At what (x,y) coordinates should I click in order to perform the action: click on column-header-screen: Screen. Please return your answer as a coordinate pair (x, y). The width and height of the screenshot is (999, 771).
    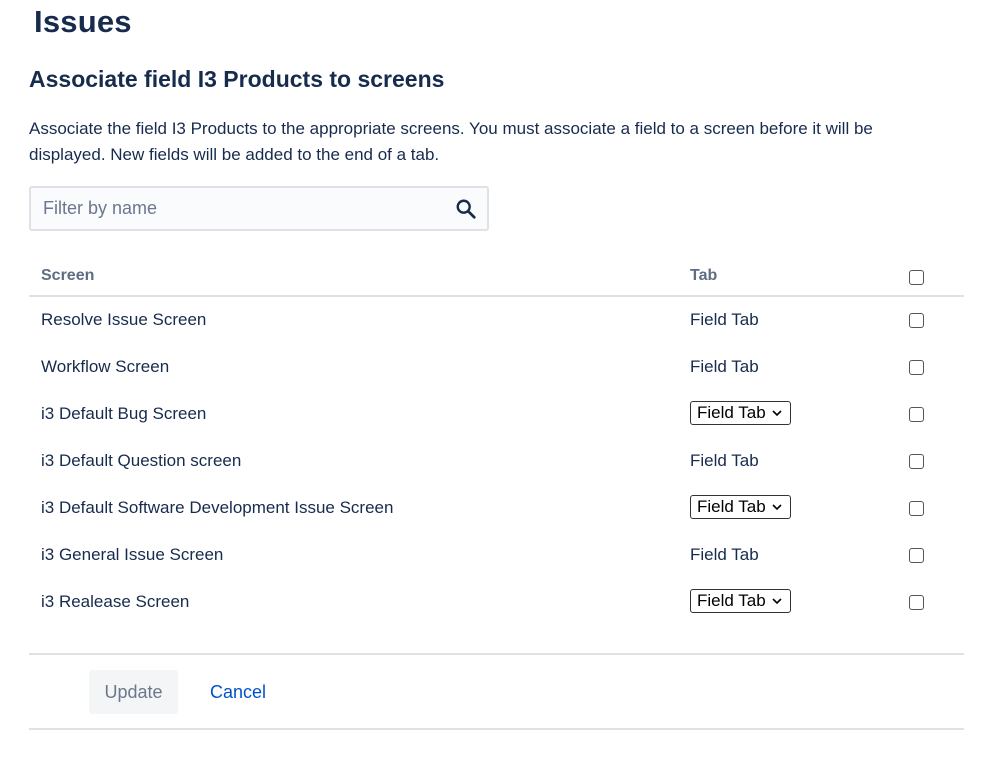
    Looking at the image, I should click on (68, 275).